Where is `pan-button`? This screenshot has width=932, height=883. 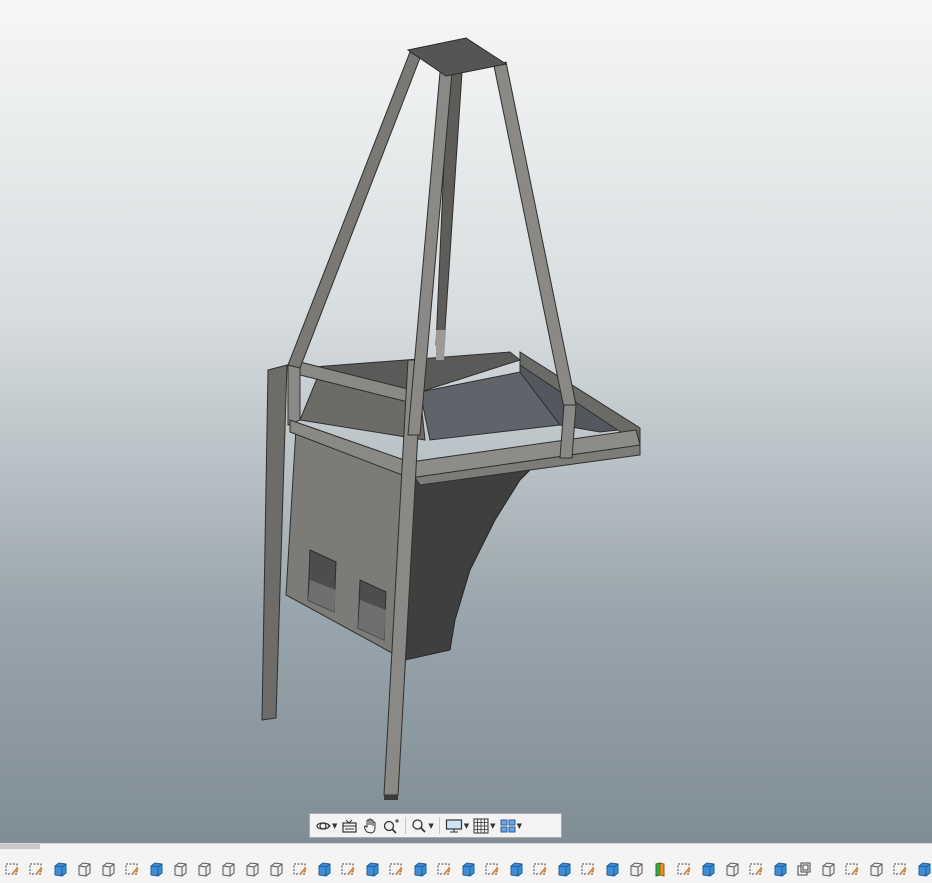 pan-button is located at coordinates (370, 825).